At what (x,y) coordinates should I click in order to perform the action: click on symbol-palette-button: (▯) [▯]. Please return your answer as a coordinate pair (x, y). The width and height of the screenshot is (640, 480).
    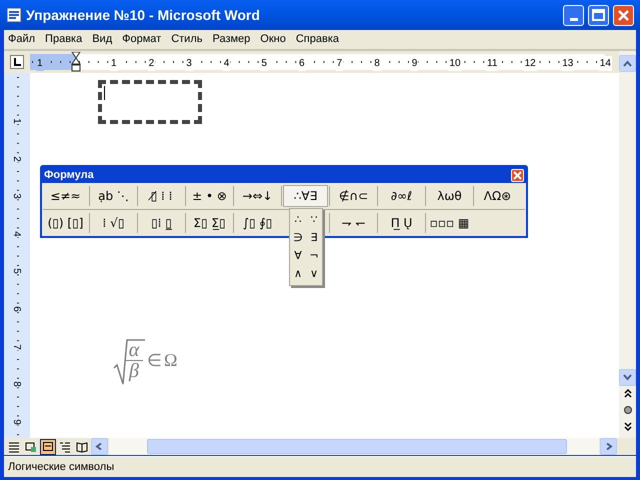
    Looking at the image, I should click on (65, 223).